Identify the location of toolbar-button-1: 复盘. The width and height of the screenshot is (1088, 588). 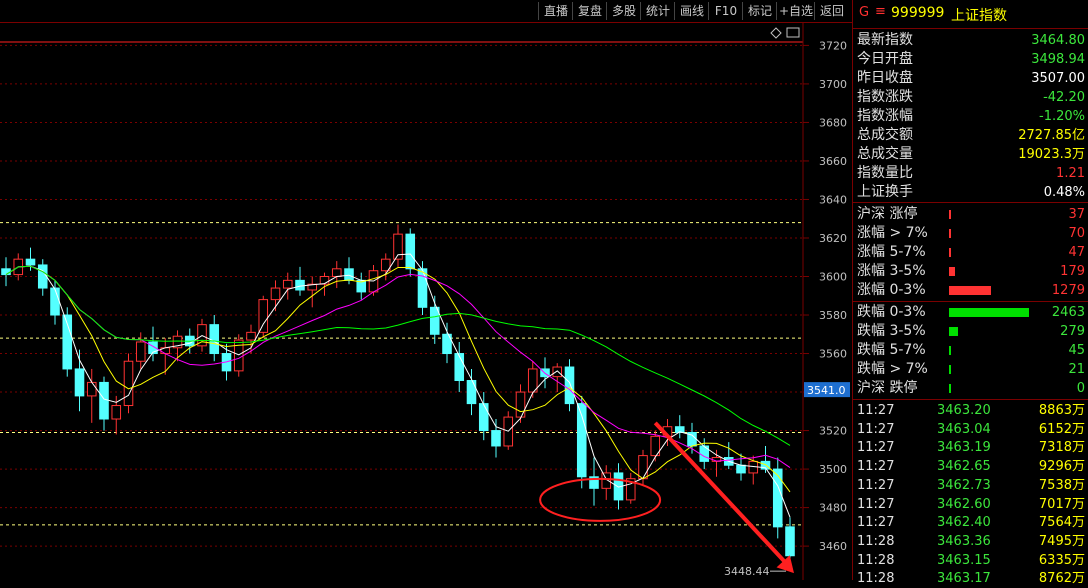
(589, 11).